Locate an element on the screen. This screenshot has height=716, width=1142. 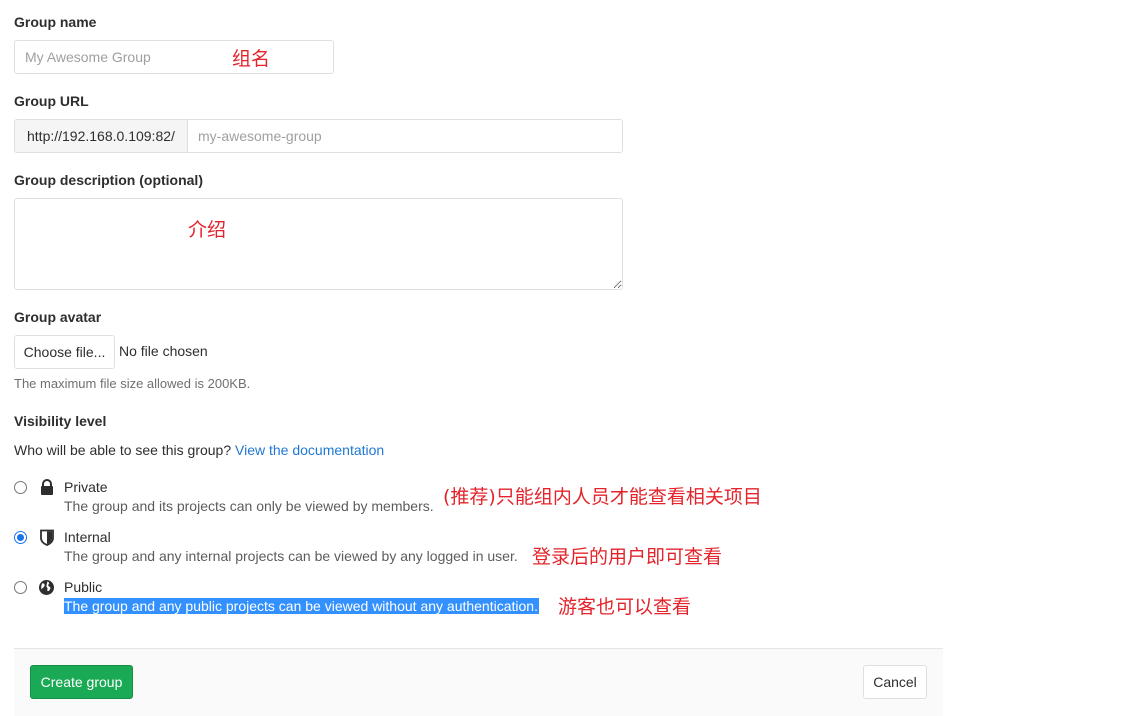
visibility-private-radio is located at coordinates (20, 487).